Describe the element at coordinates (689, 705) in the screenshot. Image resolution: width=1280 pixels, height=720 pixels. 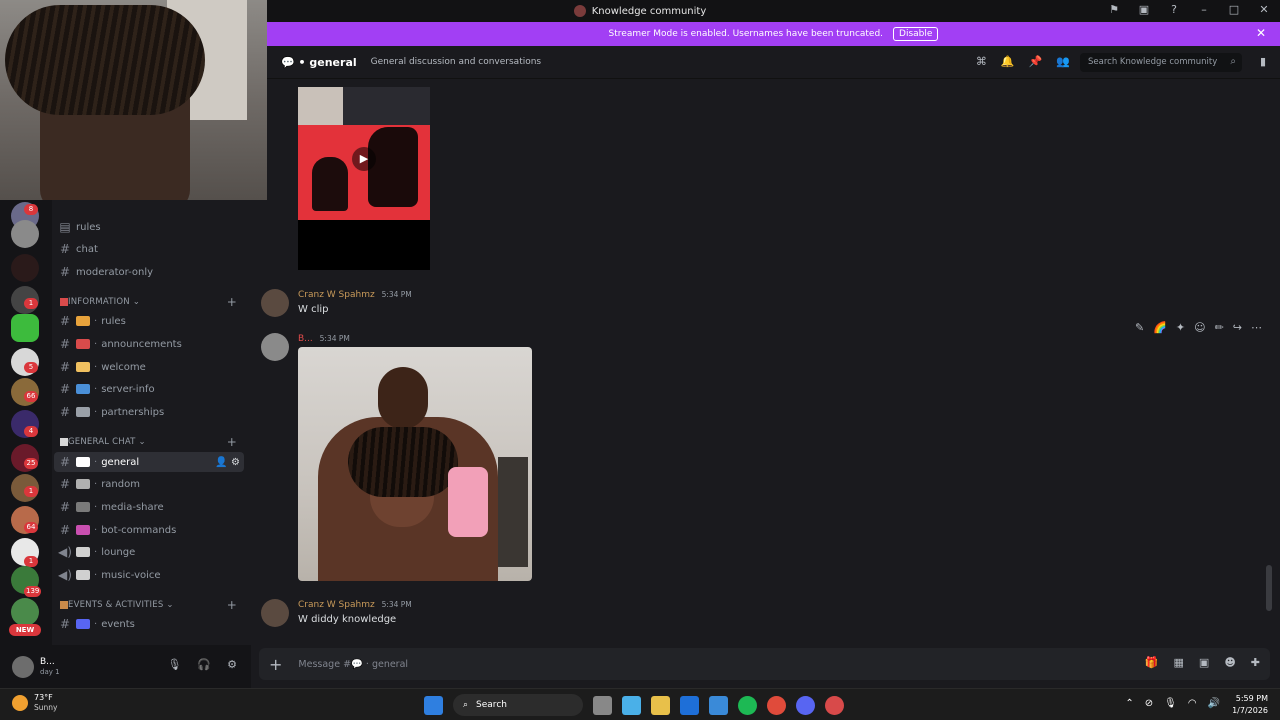
I see `mail-icon` at that location.